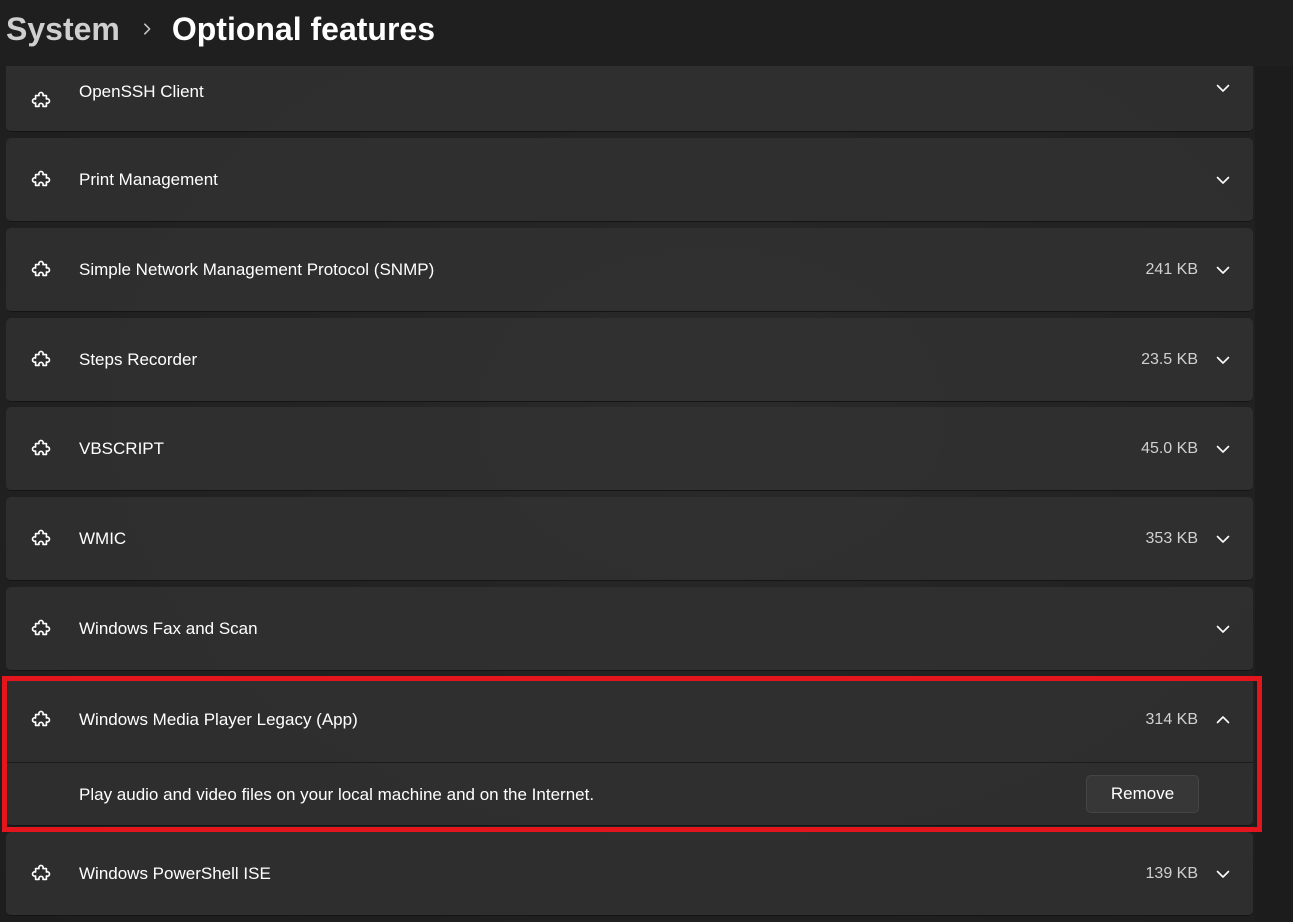 Image resolution: width=1293 pixels, height=922 pixels. I want to click on feature-name: OpenSSH Client, so click(141, 91).